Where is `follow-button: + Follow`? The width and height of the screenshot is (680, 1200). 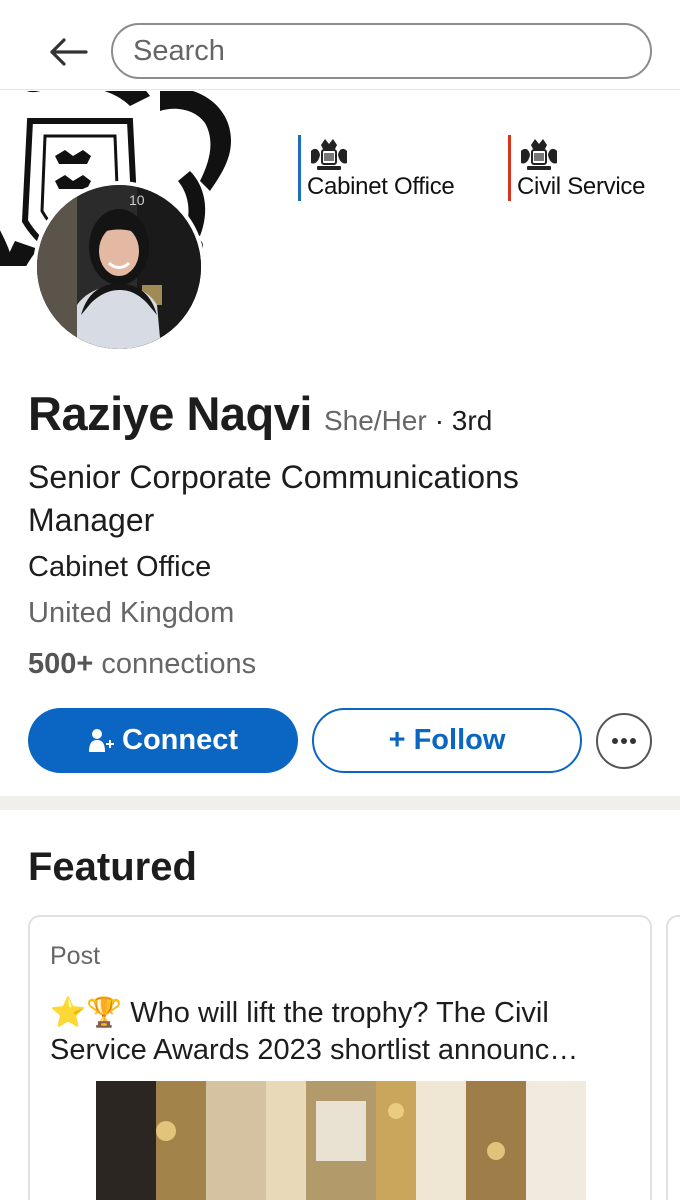 follow-button: + Follow is located at coordinates (447, 740).